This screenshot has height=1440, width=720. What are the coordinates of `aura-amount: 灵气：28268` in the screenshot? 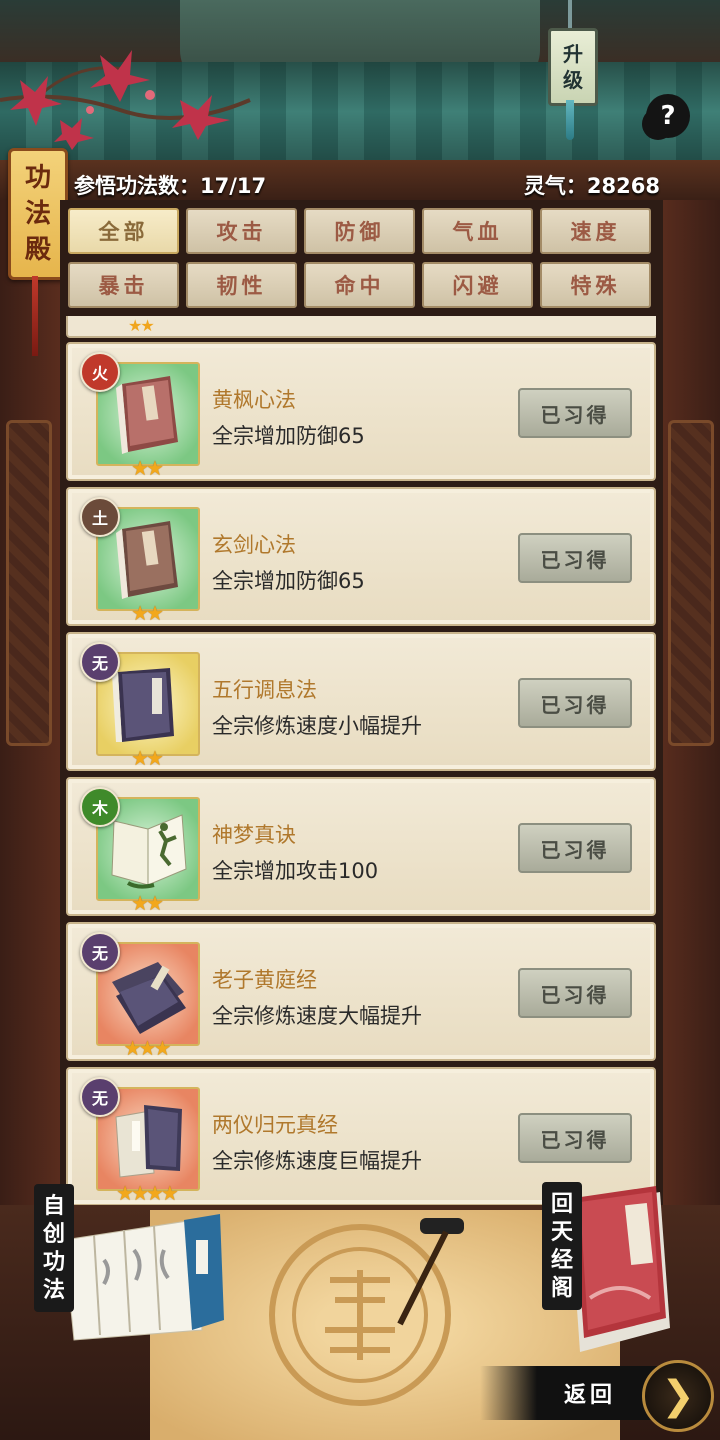 It's located at (591, 186).